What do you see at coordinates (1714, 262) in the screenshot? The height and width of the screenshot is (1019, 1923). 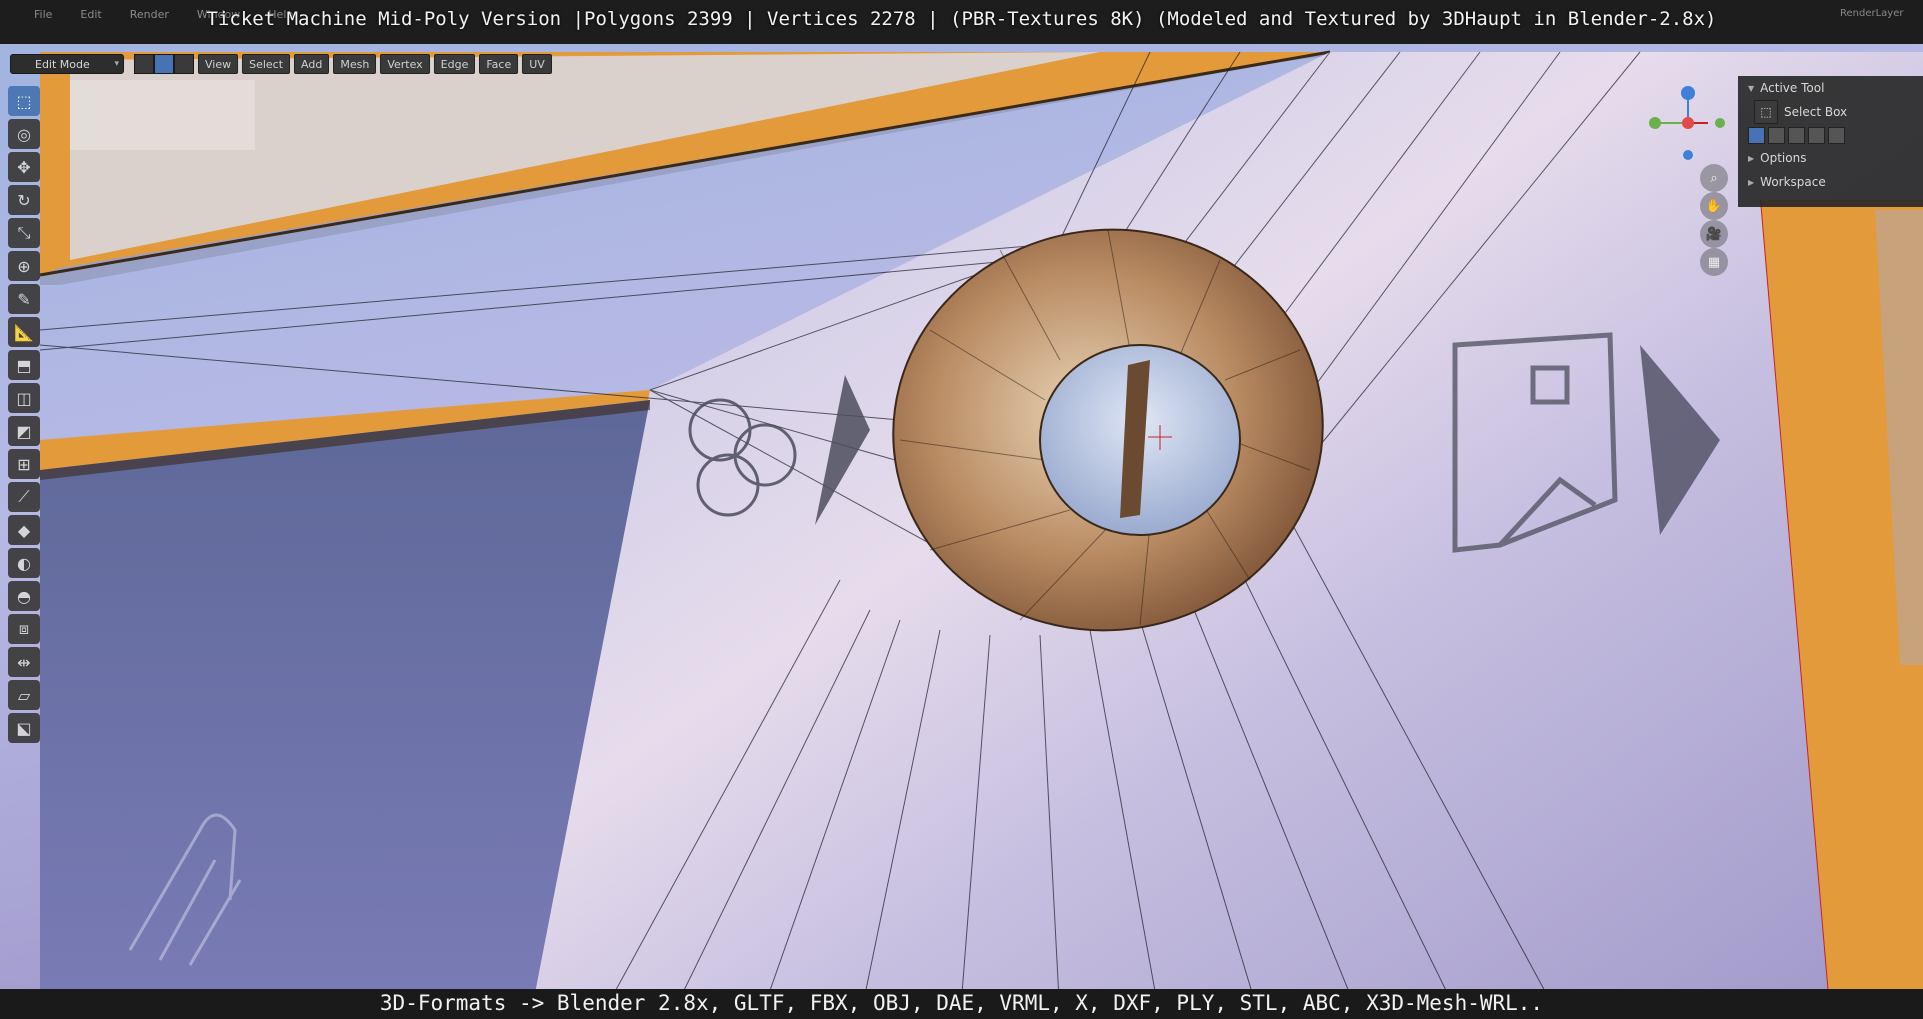 I see `ortho-grid-icon: ▦` at bounding box center [1714, 262].